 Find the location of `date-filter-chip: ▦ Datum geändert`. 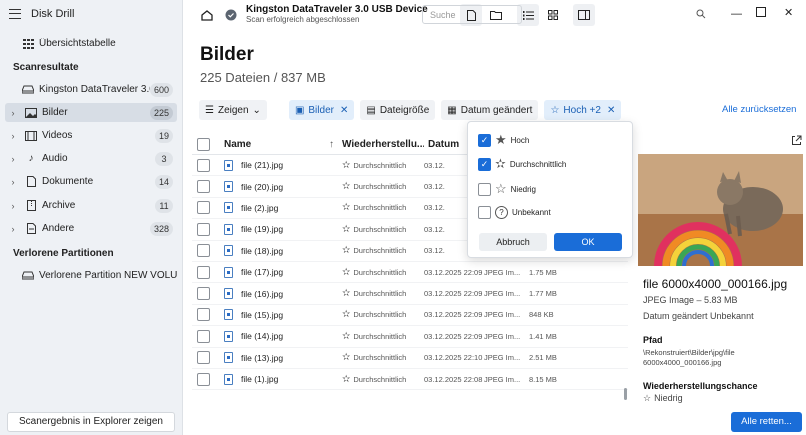

date-filter-chip: ▦ Datum geändert is located at coordinates (490, 110).